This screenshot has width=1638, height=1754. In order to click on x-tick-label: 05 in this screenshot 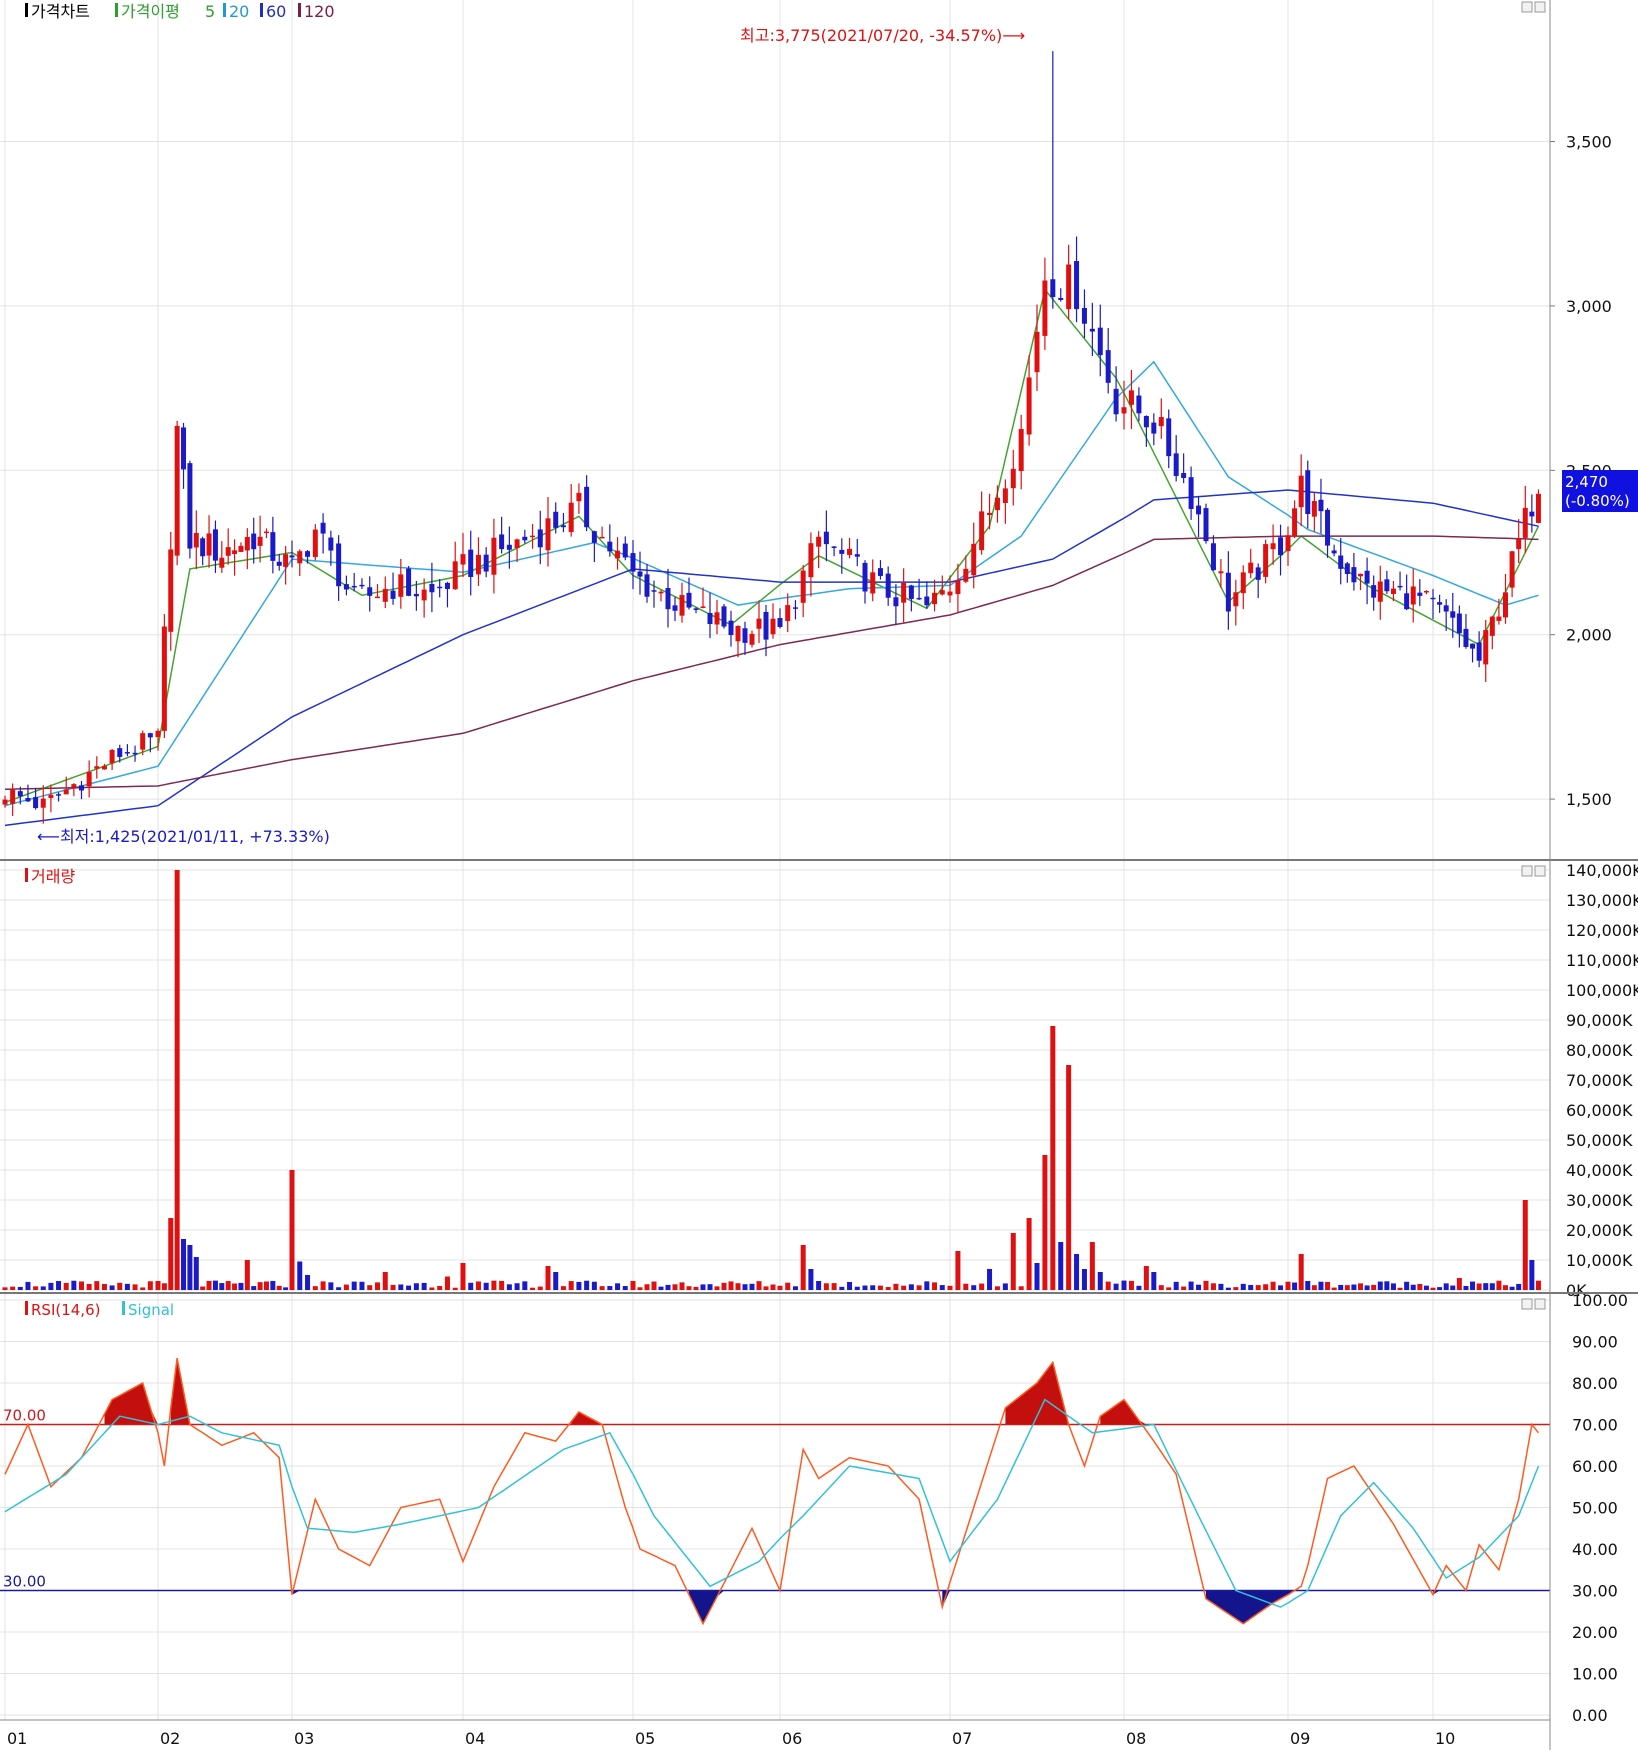, I will do `click(645, 1738)`.